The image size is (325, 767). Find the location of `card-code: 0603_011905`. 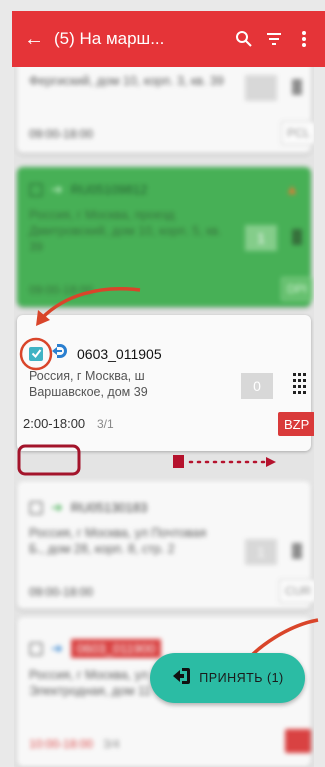

card-code: 0603_011905 is located at coordinates (119, 353).